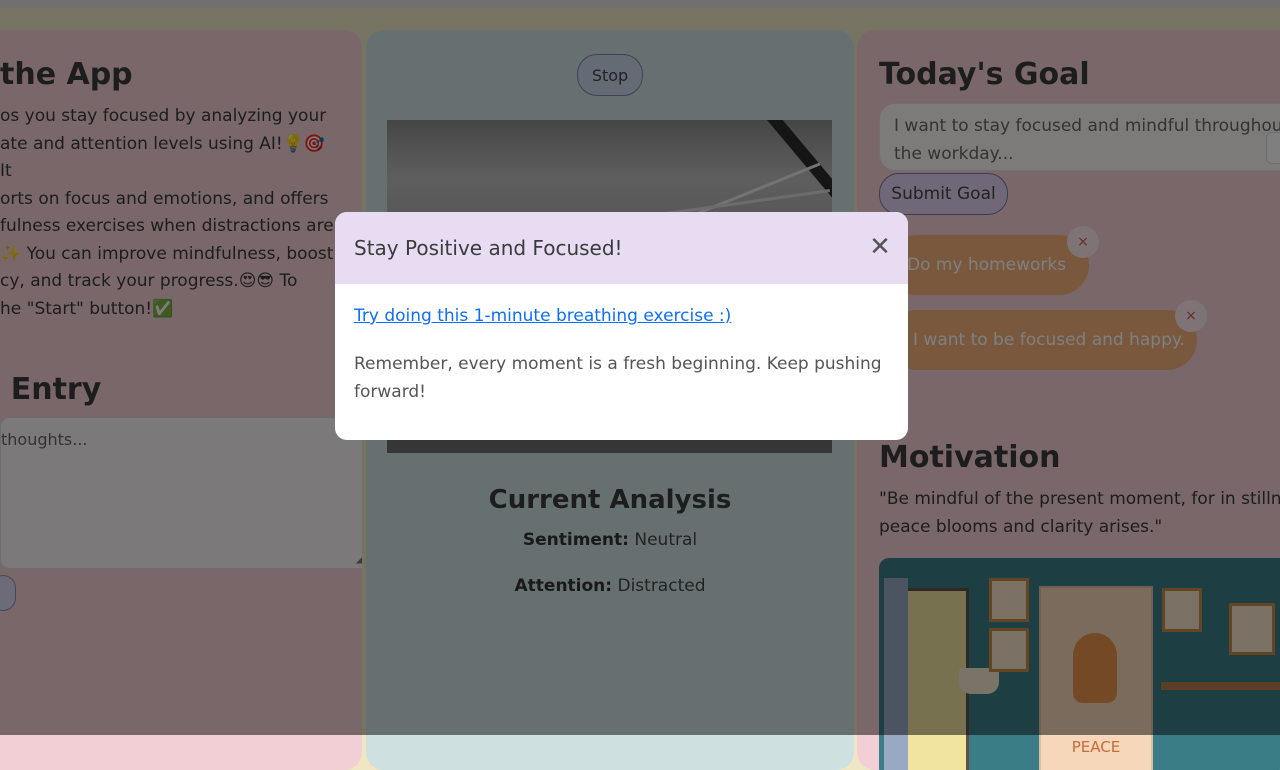  I want to click on modal-header: Stay Positive and Focused! ✕, so click(621, 248).